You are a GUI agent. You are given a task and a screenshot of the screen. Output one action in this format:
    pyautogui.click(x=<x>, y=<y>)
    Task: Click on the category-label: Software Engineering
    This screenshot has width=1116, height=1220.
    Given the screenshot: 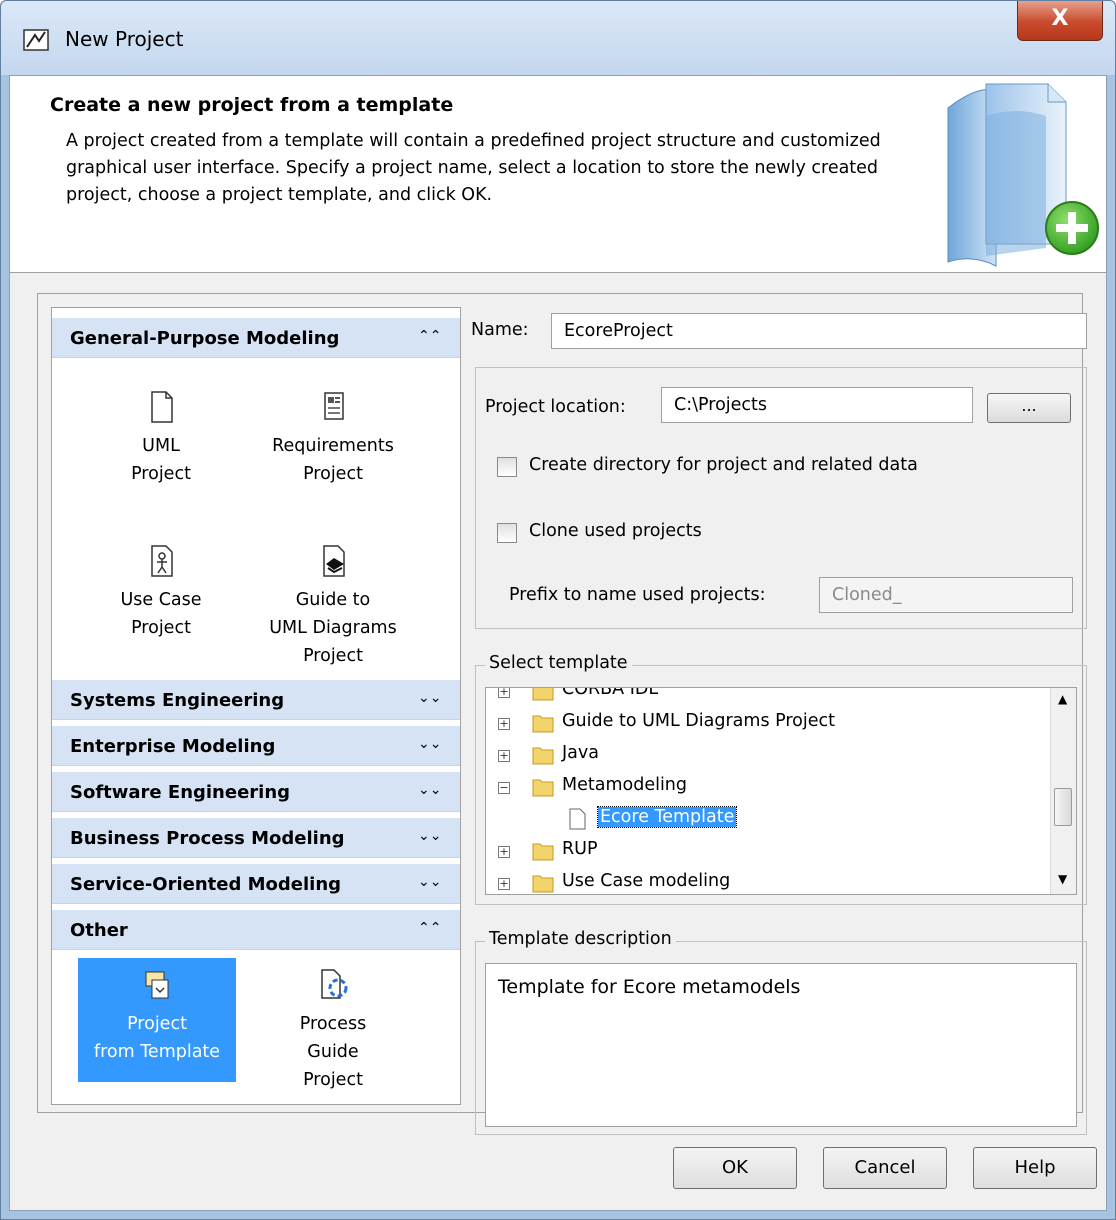 What is the action you would take?
    pyautogui.click(x=180, y=792)
    